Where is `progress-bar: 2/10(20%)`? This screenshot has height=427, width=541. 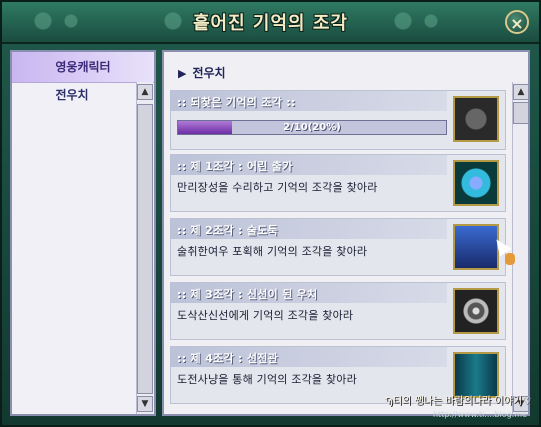 progress-bar: 2/10(20%) is located at coordinates (312, 127).